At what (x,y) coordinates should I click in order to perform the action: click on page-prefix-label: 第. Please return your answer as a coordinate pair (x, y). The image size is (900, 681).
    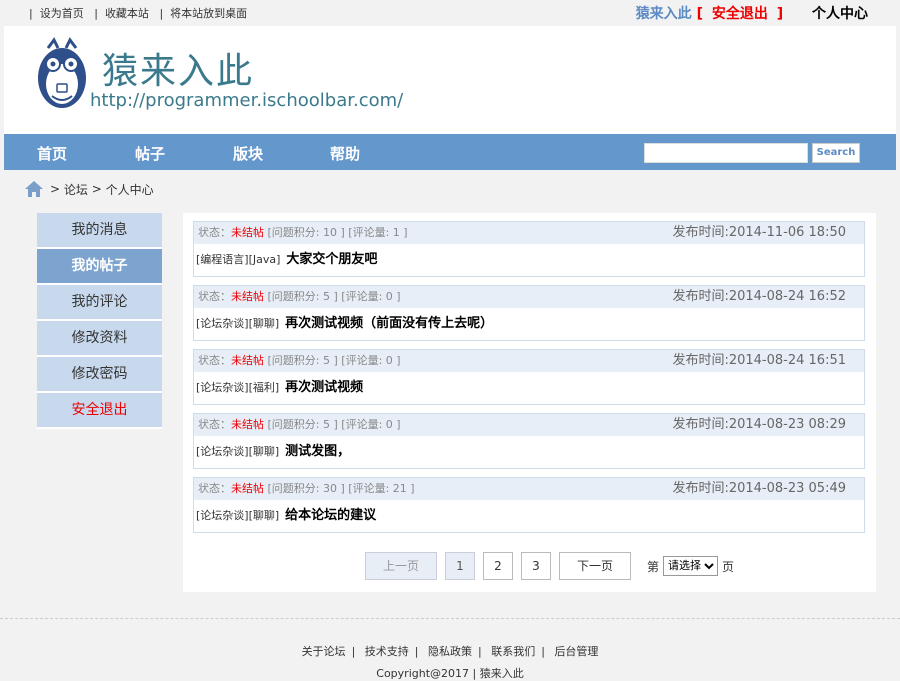
    Looking at the image, I should click on (653, 566).